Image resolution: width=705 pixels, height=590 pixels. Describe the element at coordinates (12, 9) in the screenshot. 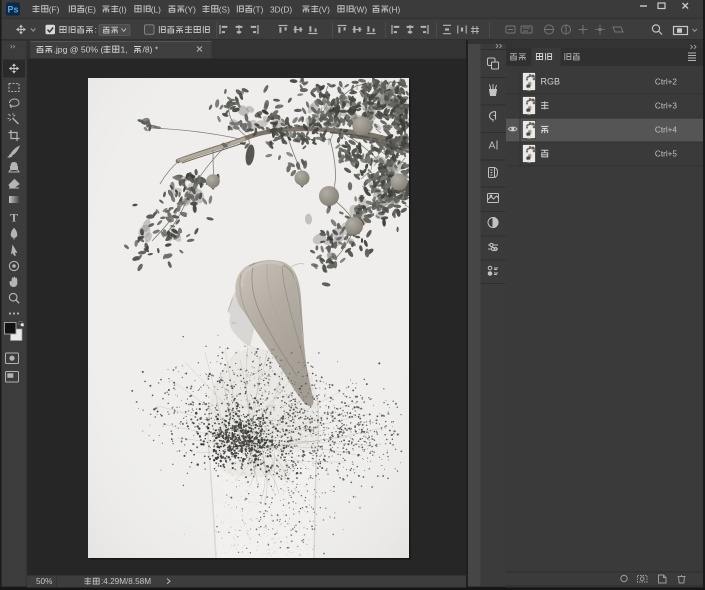

I see `svg-text: Ps` at that location.